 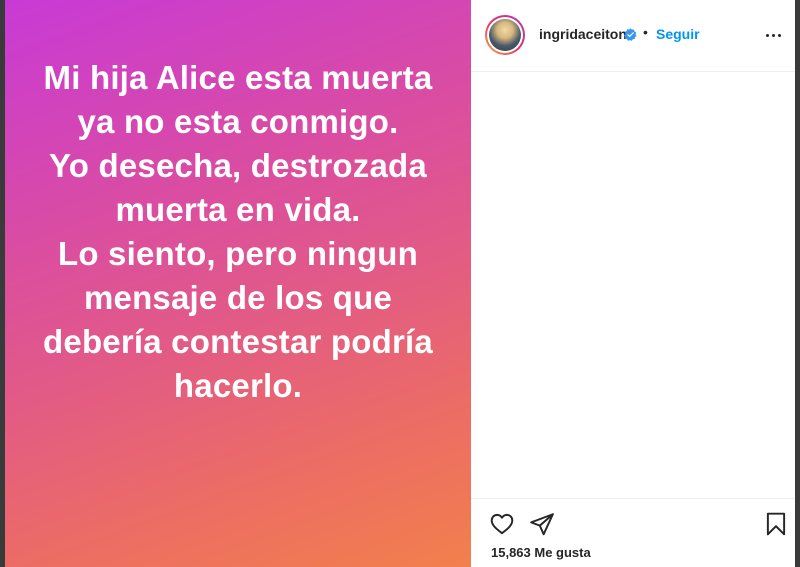 I want to click on post-text-line: Lo siento, pero ningun, so click(x=238, y=253).